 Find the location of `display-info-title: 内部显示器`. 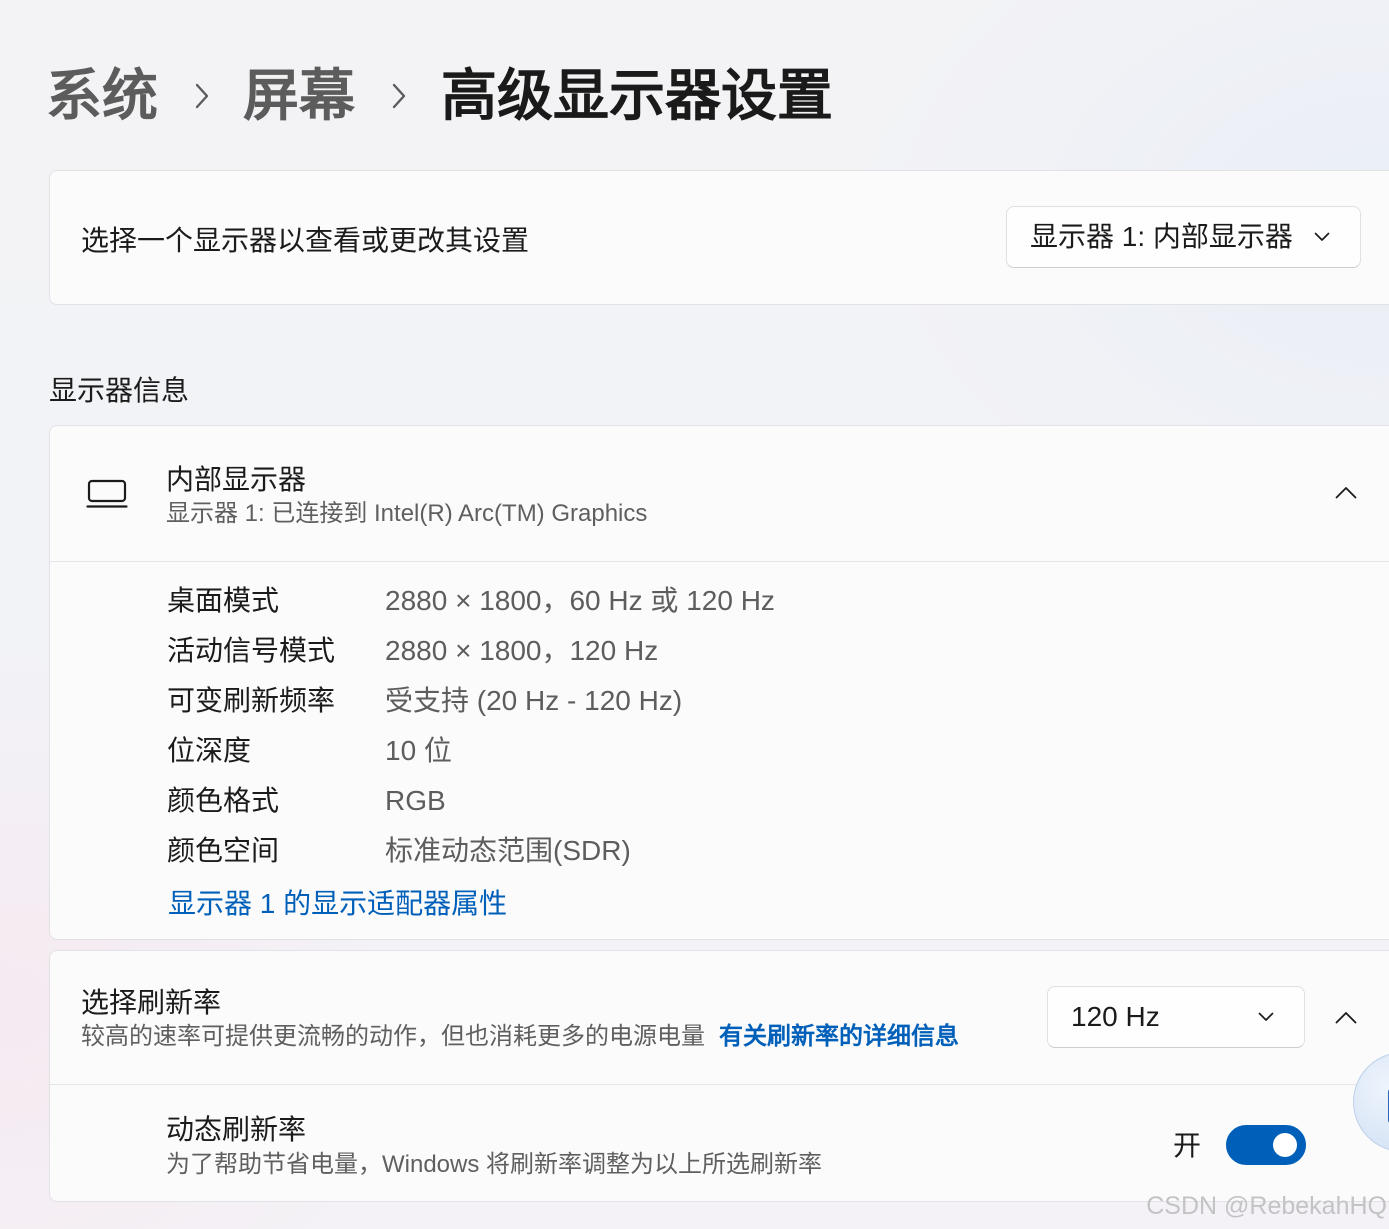

display-info-title: 内部显示器 is located at coordinates (236, 479).